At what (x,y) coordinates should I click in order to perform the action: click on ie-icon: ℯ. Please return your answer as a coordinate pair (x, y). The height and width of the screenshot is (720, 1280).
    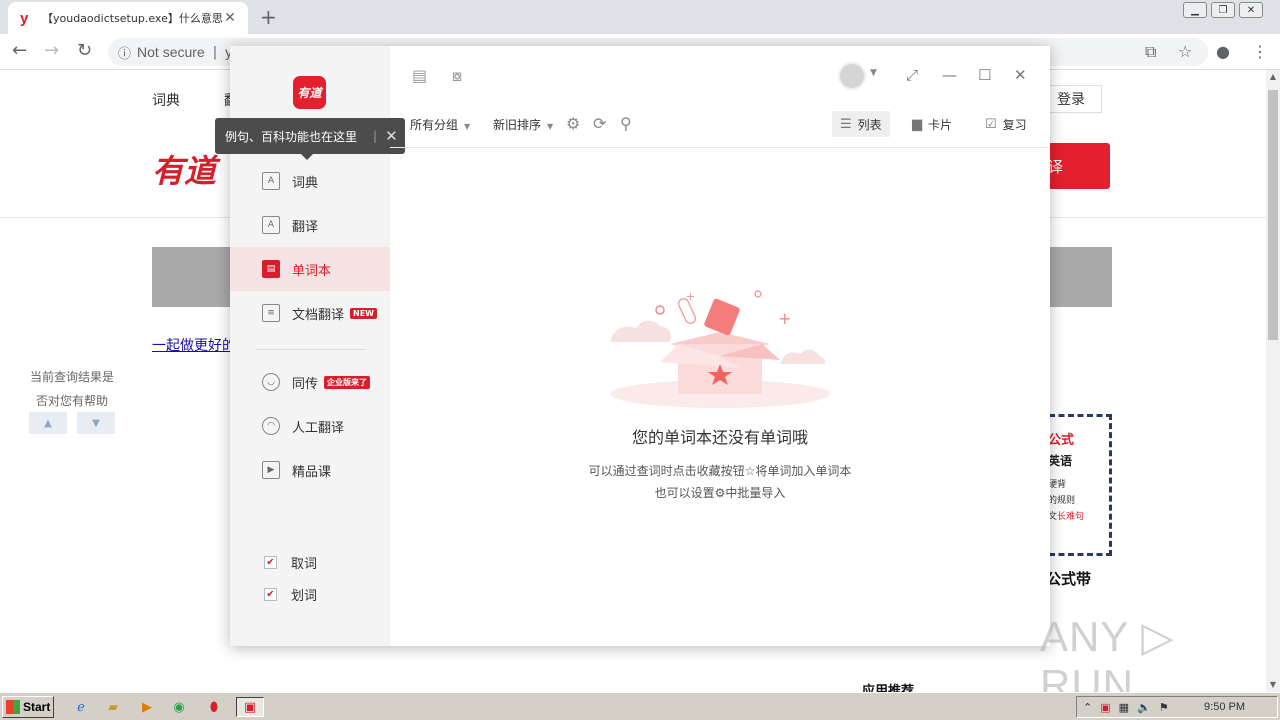
    Looking at the image, I should click on (81, 707).